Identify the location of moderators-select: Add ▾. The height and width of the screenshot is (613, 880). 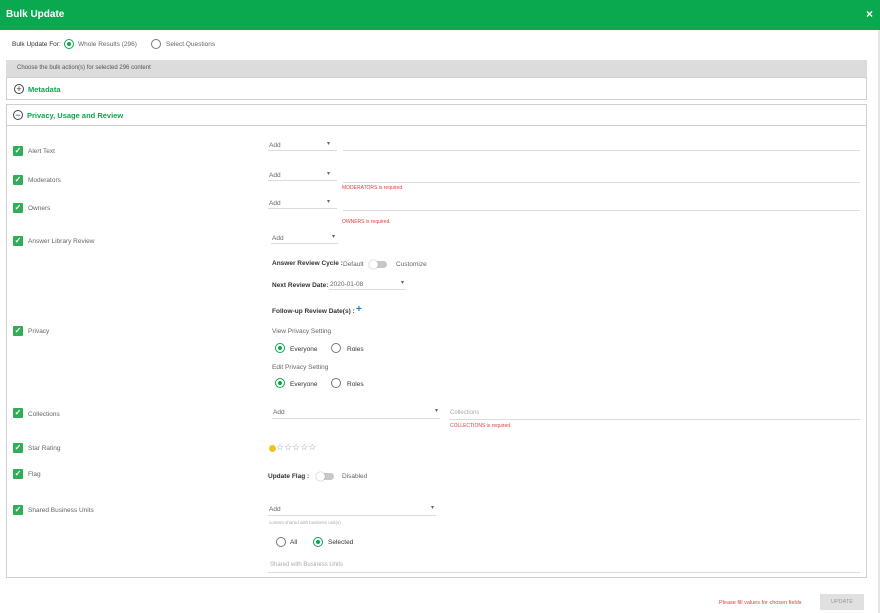
(302, 175).